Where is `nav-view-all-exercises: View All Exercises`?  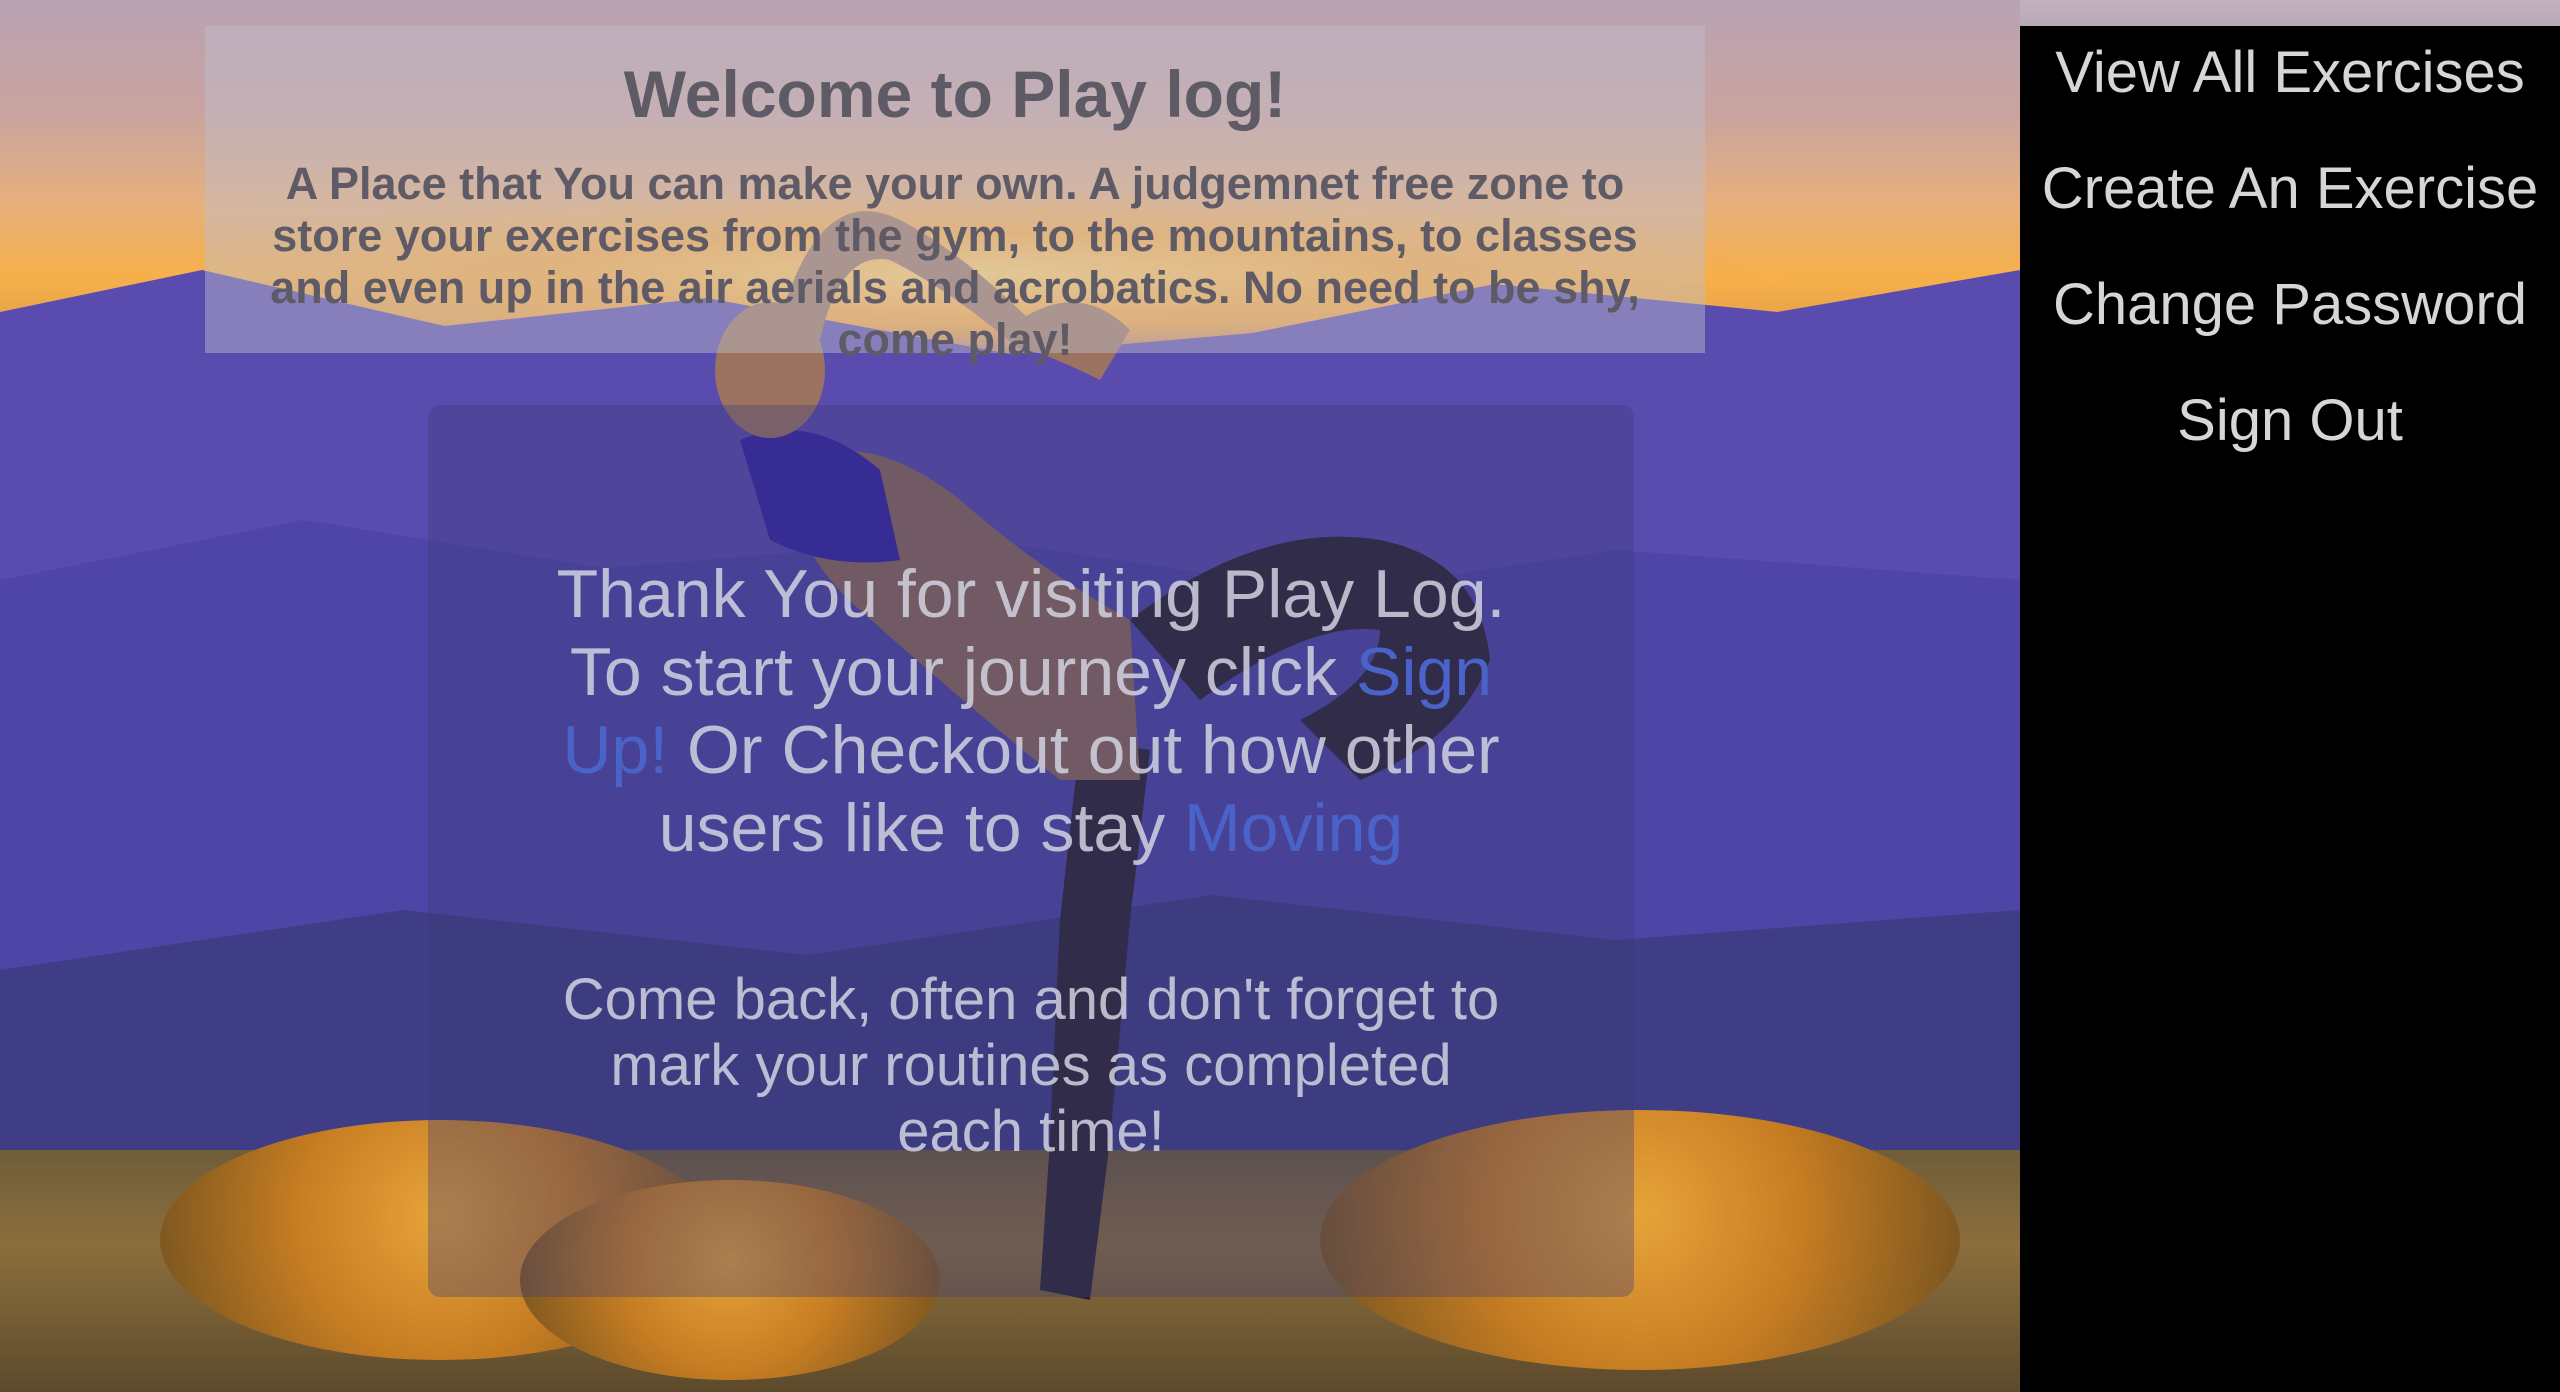
nav-view-all-exercises: View All Exercises is located at coordinates (2290, 84).